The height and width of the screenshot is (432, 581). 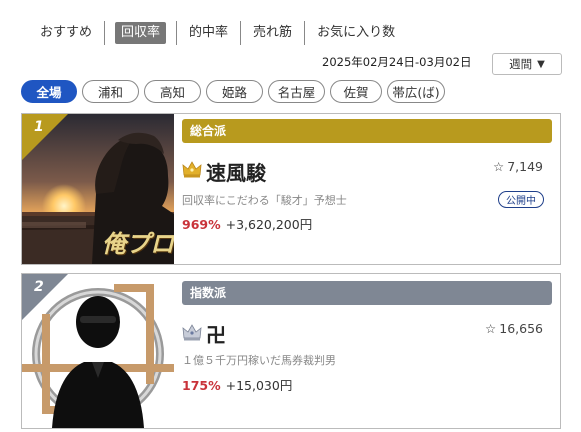 I want to click on period-select-value: 週間, so click(x=521, y=64).